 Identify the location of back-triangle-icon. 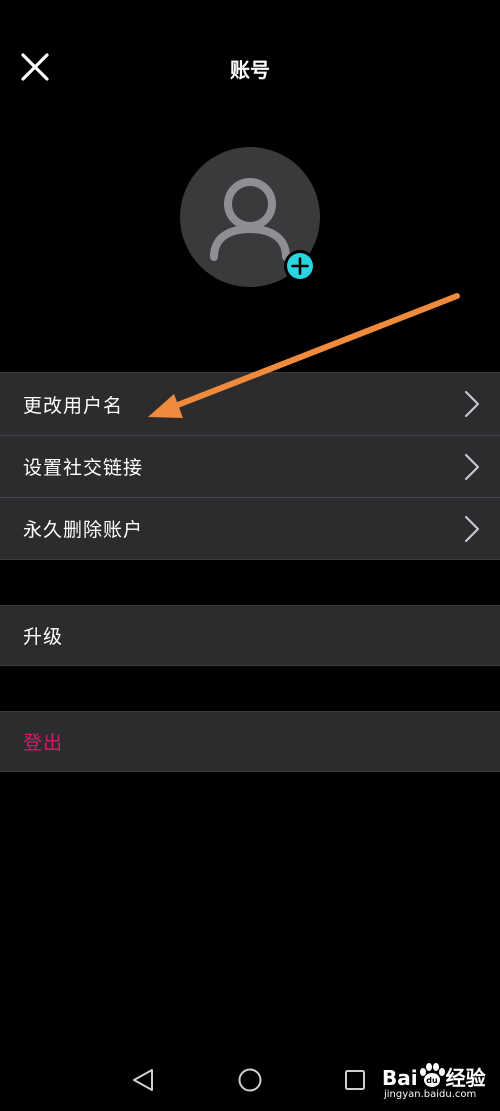
(143, 1080).